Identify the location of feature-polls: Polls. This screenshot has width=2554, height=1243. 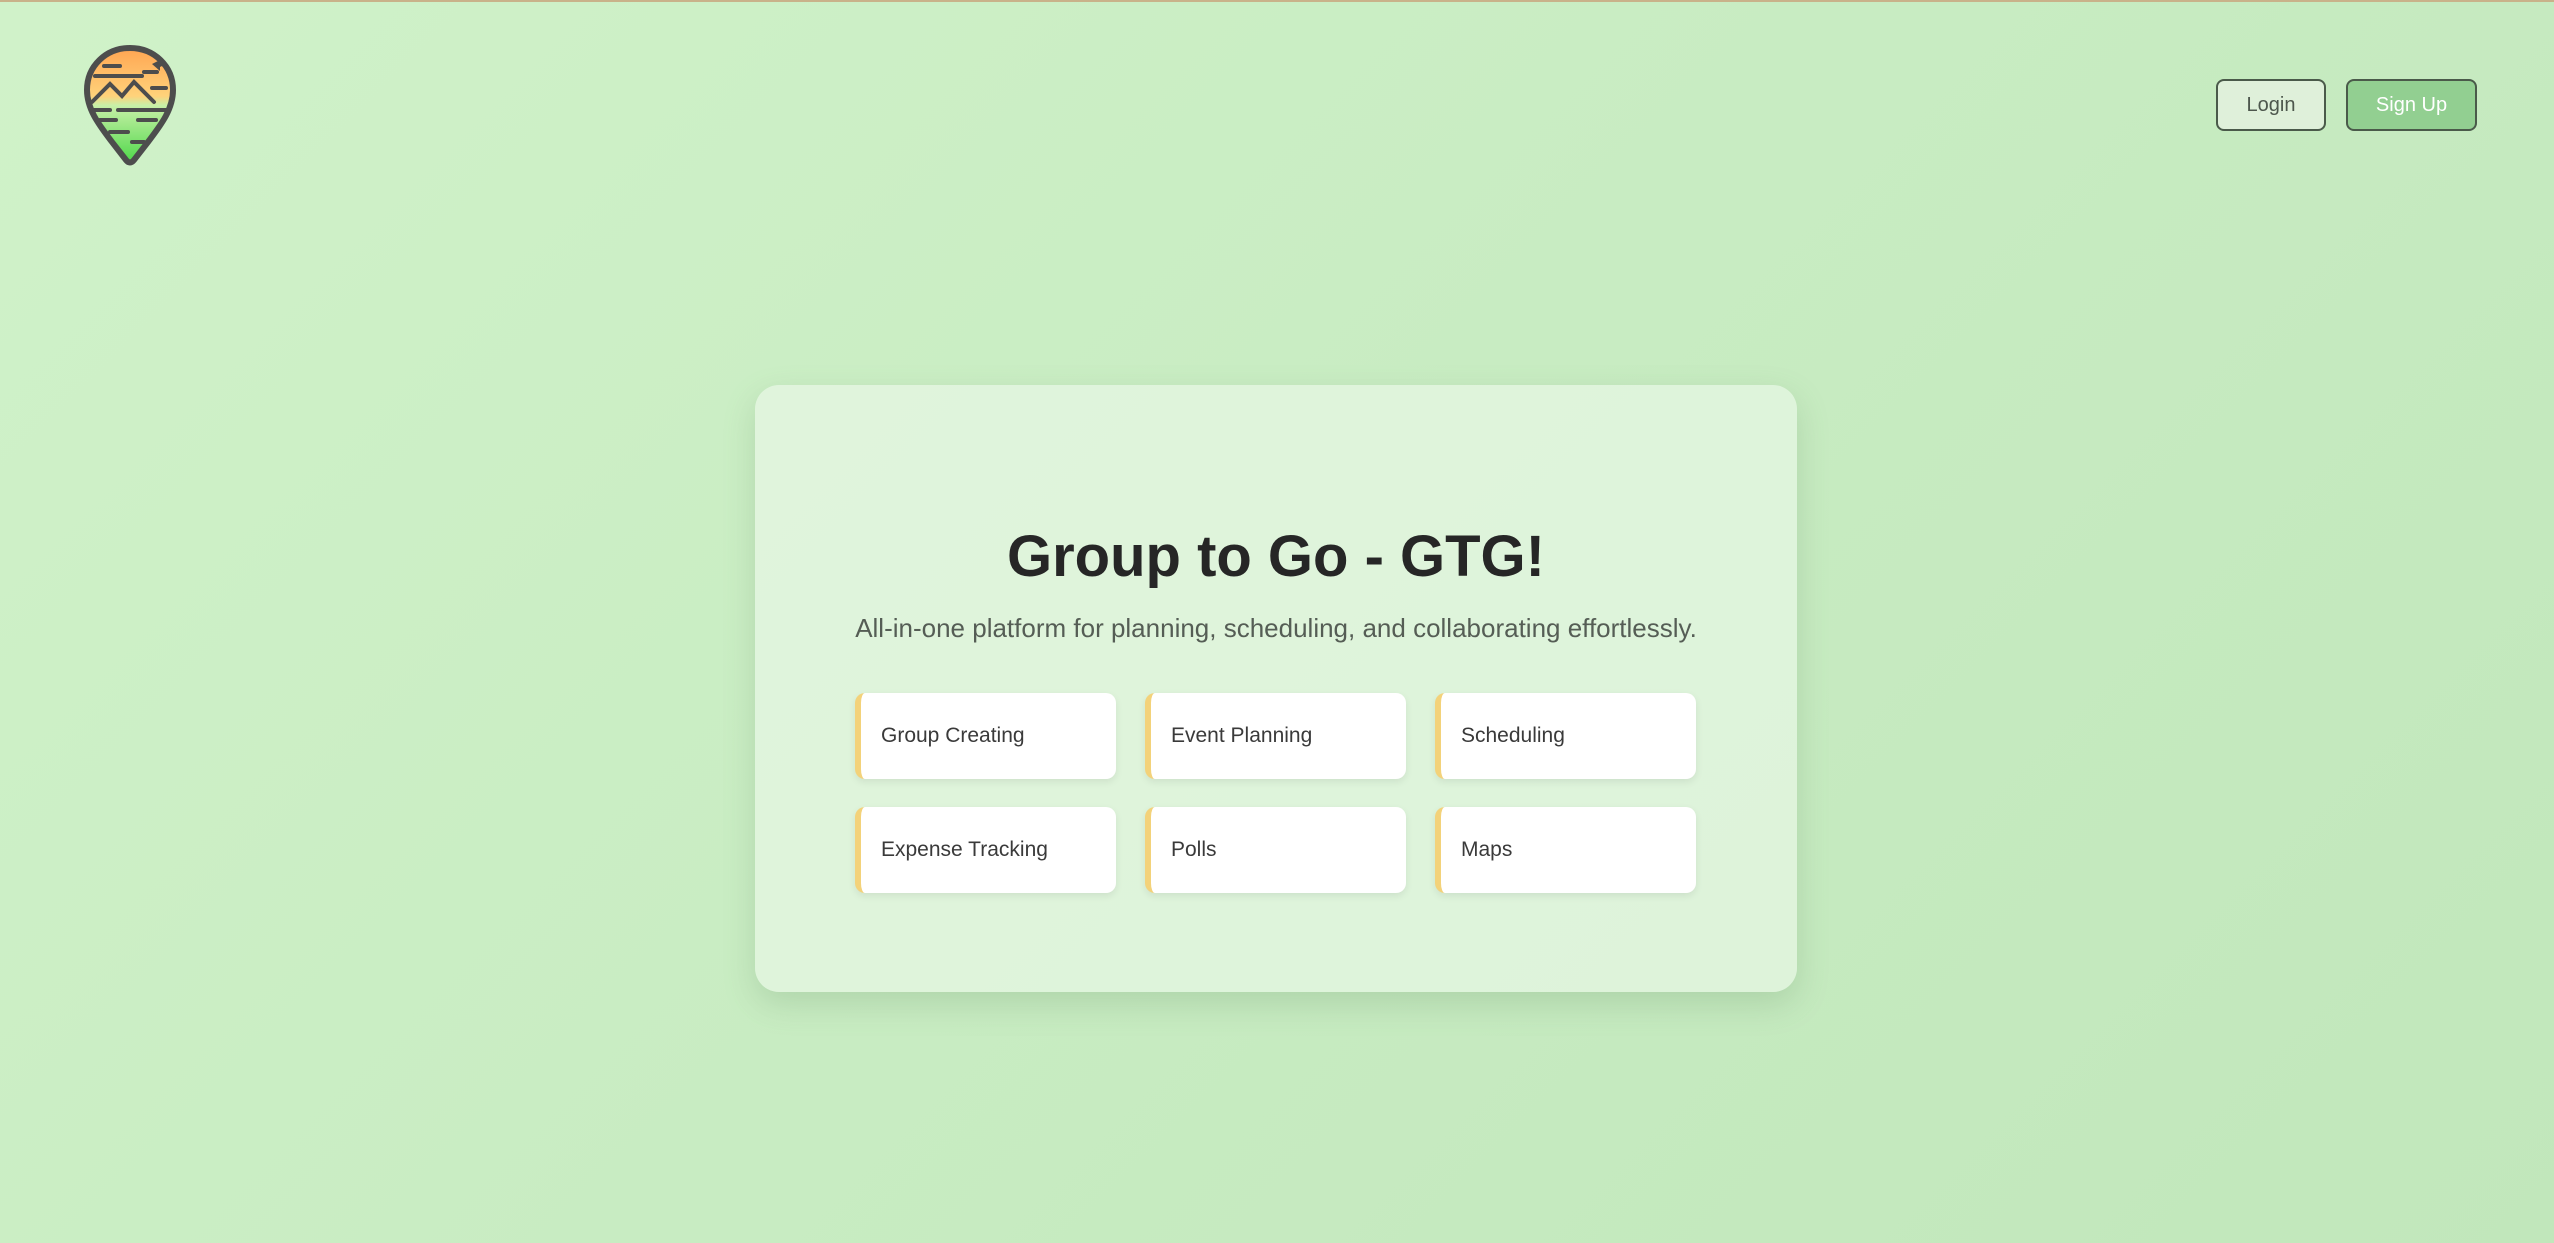
(1275, 850).